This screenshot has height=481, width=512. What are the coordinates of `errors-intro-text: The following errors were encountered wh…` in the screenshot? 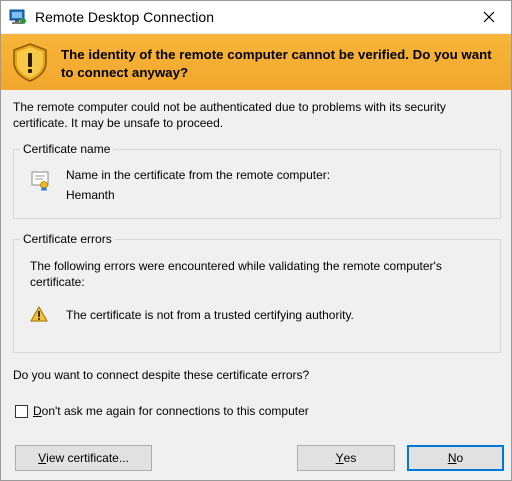 It's located at (236, 274).